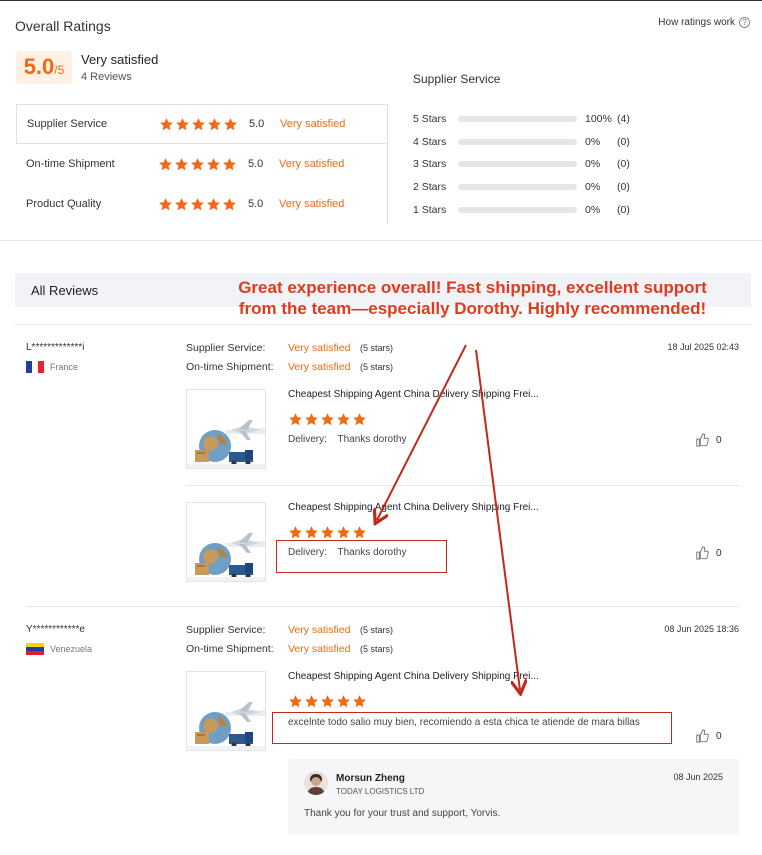 This screenshot has height=855, width=762. What do you see at coordinates (59, 70) in the screenshot?
I see `overall-score-max: /5` at bounding box center [59, 70].